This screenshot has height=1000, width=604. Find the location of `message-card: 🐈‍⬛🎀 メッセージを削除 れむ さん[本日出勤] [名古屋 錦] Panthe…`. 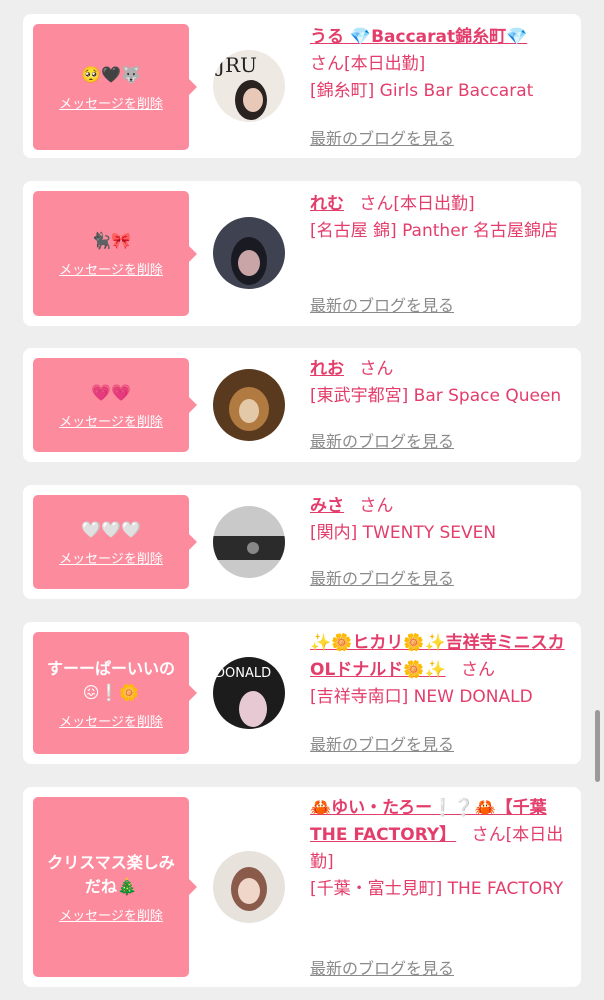

message-card: 🐈‍⬛🎀 メッセージを削除 れむ さん[本日出勤] [名古屋 錦] Panthe… is located at coordinates (302, 253).